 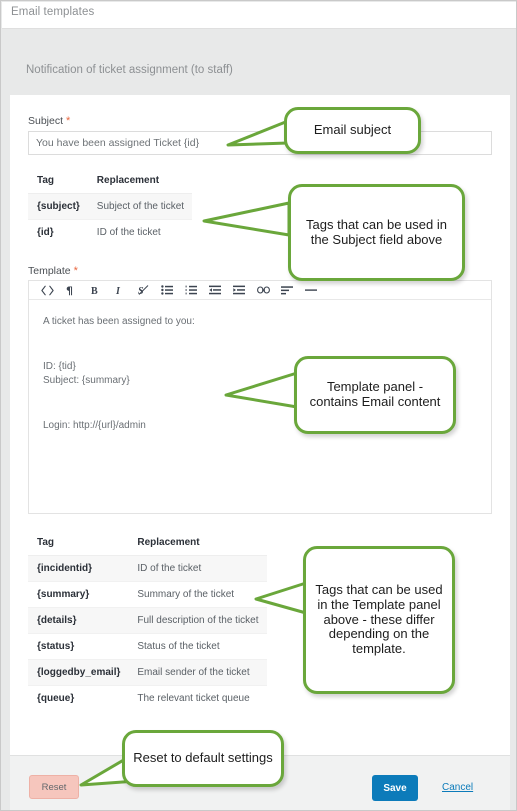 What do you see at coordinates (54, 787) in the screenshot?
I see `reset-button: Reset` at bounding box center [54, 787].